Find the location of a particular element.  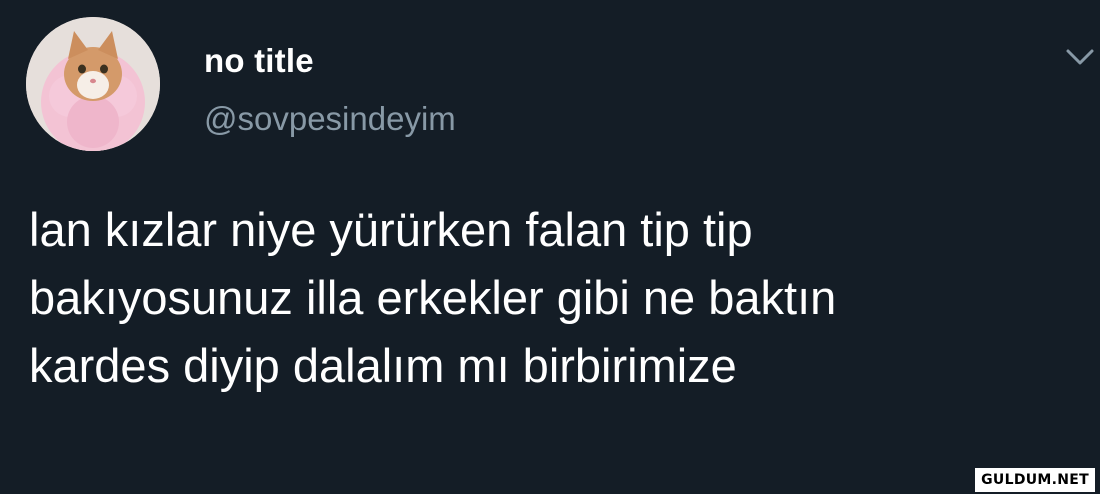

tweet-line: bakıyosunuz illa erkekler gibi ne baktın is located at coordinates (433, 297).